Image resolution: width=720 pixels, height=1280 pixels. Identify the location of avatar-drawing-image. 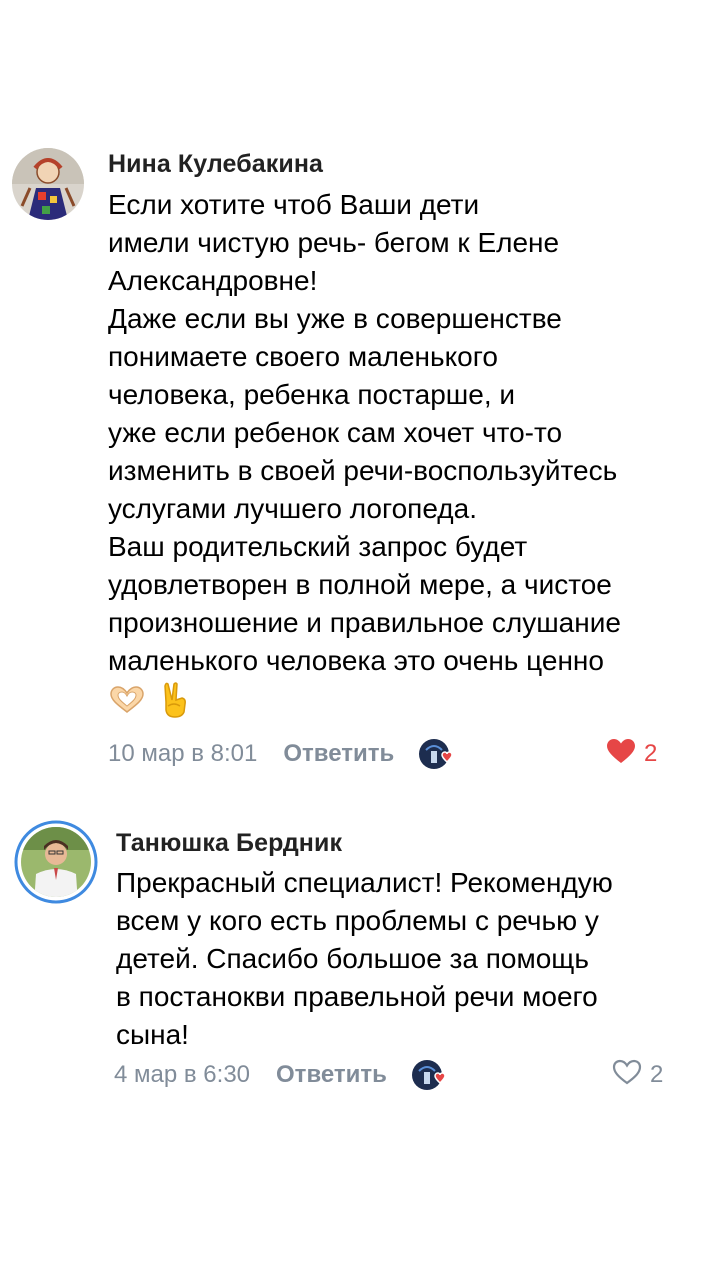
(48, 184).